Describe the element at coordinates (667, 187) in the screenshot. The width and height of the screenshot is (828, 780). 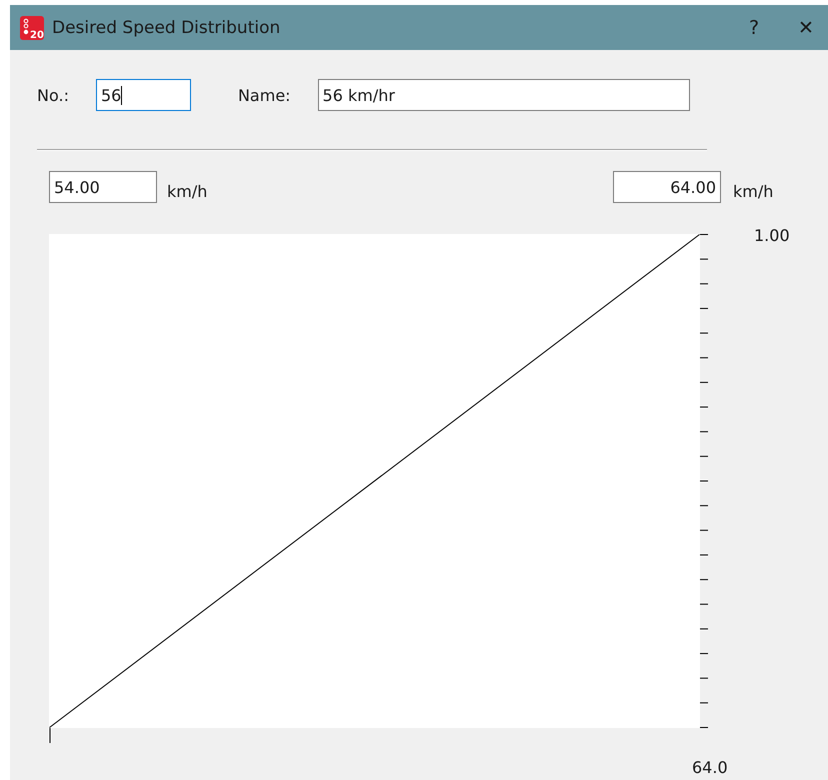
I see `max-speed-field: 64.00` at that location.